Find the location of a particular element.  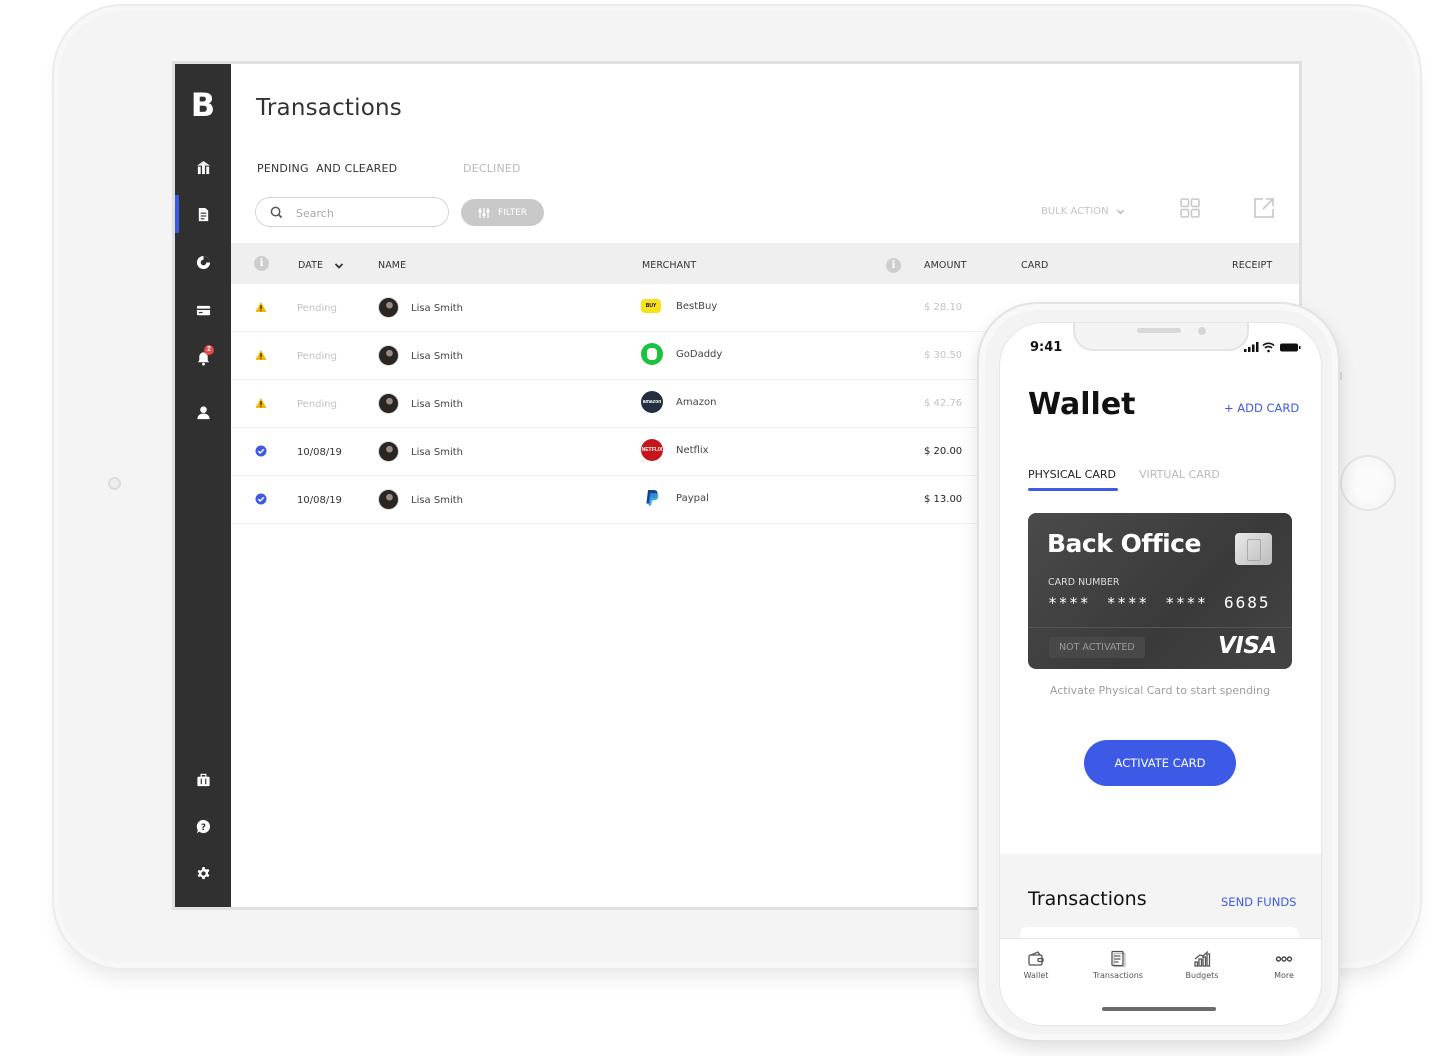

tabbar-label: Transactions is located at coordinates (1118, 975).